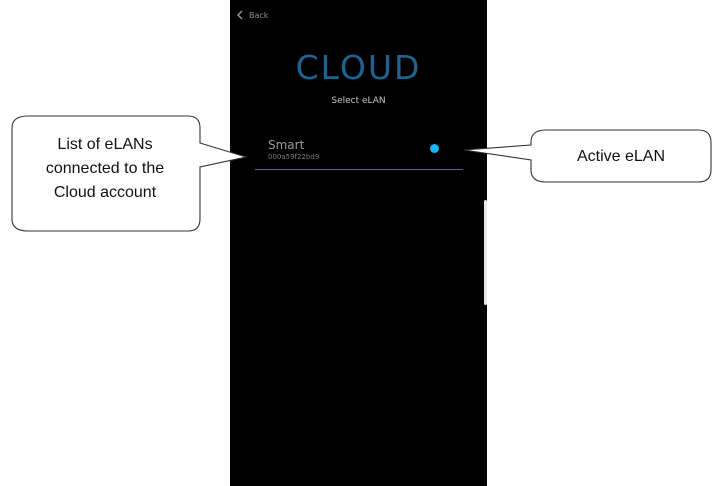  Describe the element at coordinates (259, 15) in the screenshot. I see `back-label: Back` at that location.